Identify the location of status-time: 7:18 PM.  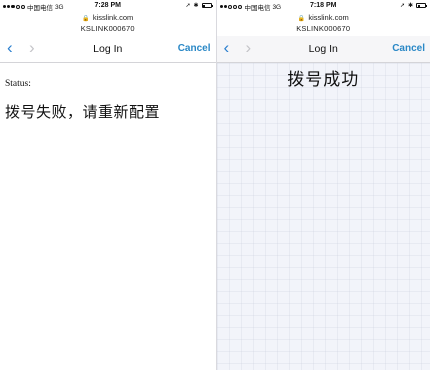
(323, 5).